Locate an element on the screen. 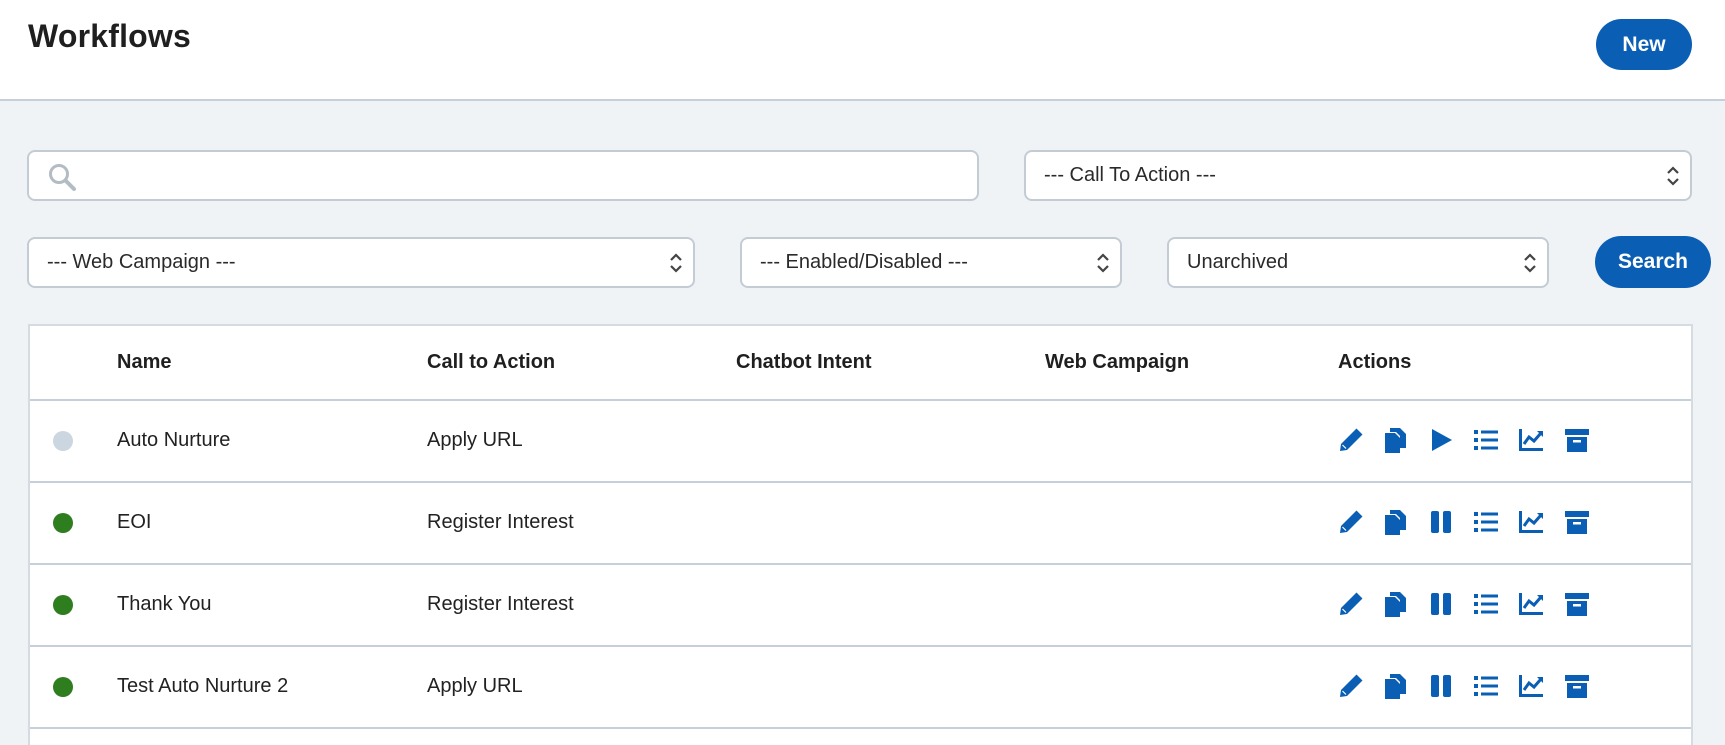 The height and width of the screenshot is (745, 1725). column-header-web-campaign: Web Campaign is located at coordinates (1117, 362).